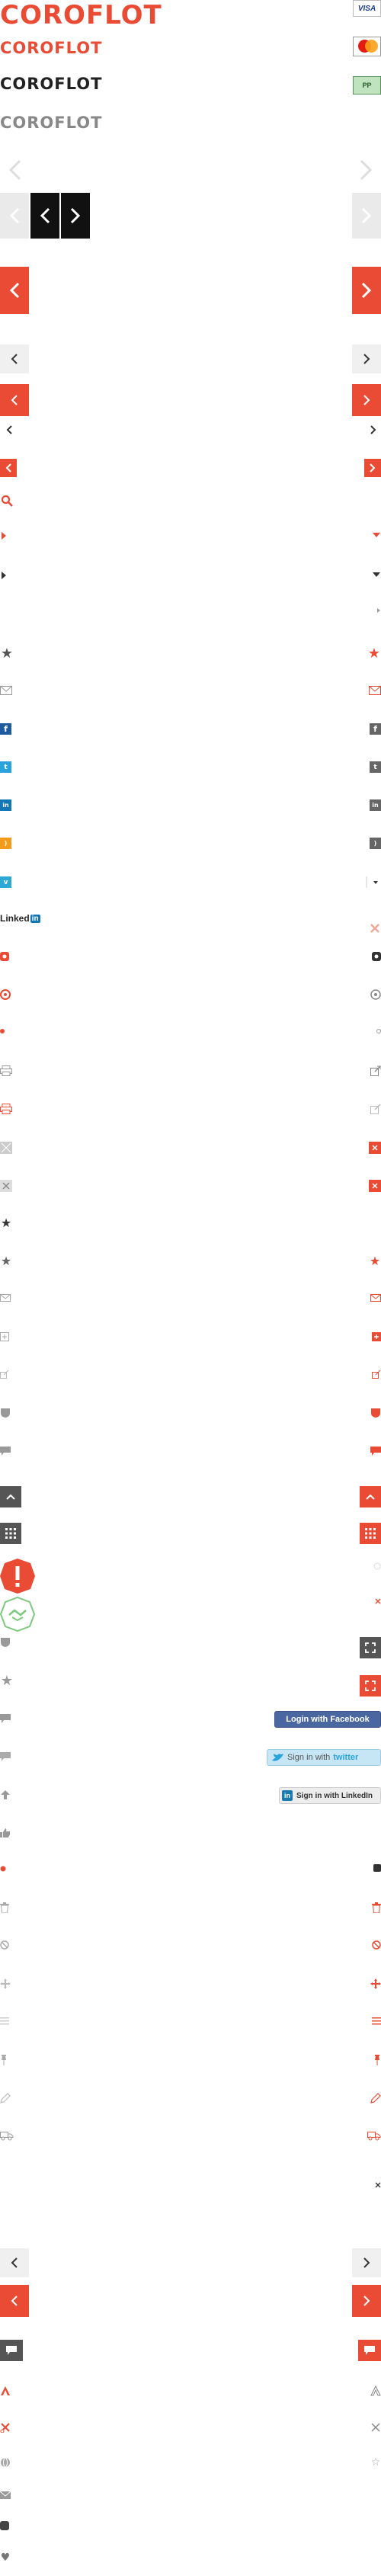 Image resolution: width=381 pixels, height=2576 pixels. I want to click on arrow-right-red-small-button, so click(373, 468).